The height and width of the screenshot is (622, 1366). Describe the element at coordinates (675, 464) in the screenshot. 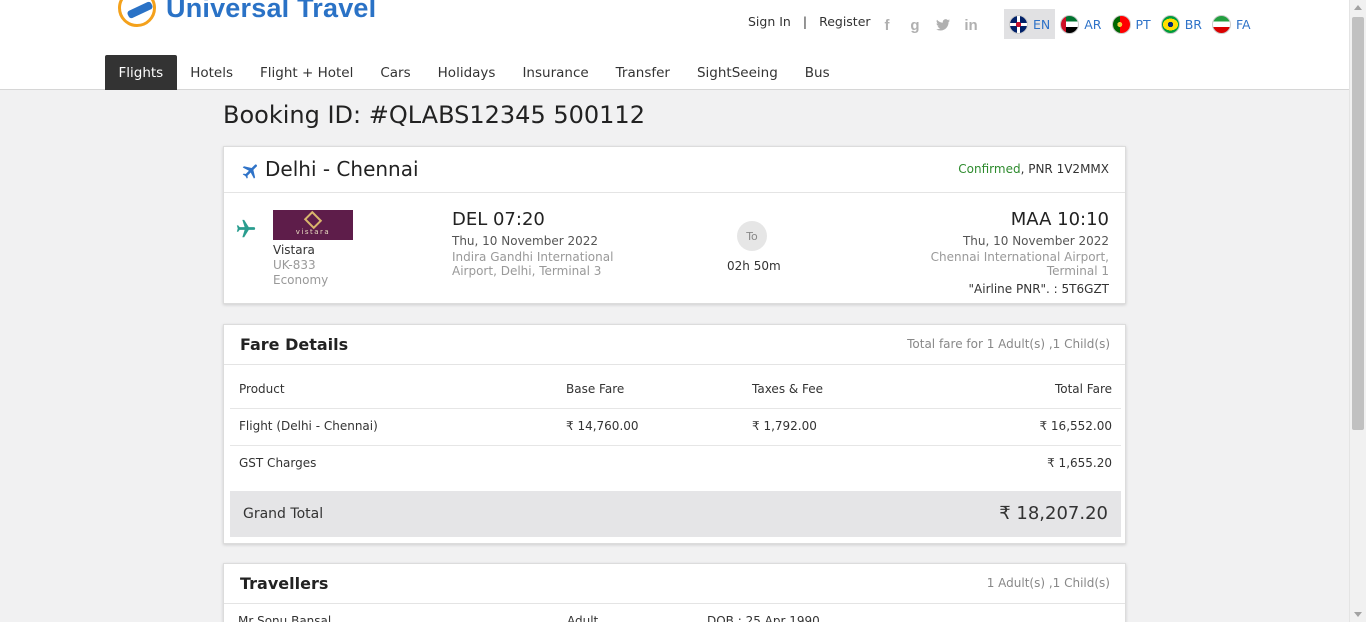

I see `table-row: GST Charges ₹ 1,655.20` at that location.